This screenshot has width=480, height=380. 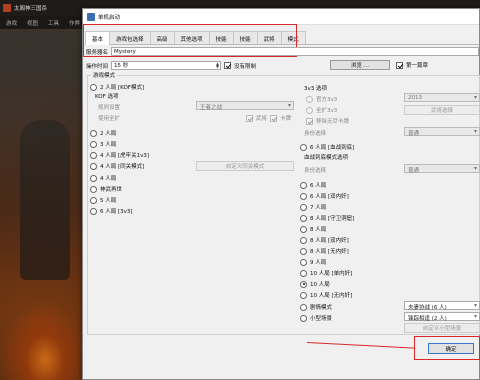 I want to click on option-scenario: 剧情模式, so click(x=316, y=307).